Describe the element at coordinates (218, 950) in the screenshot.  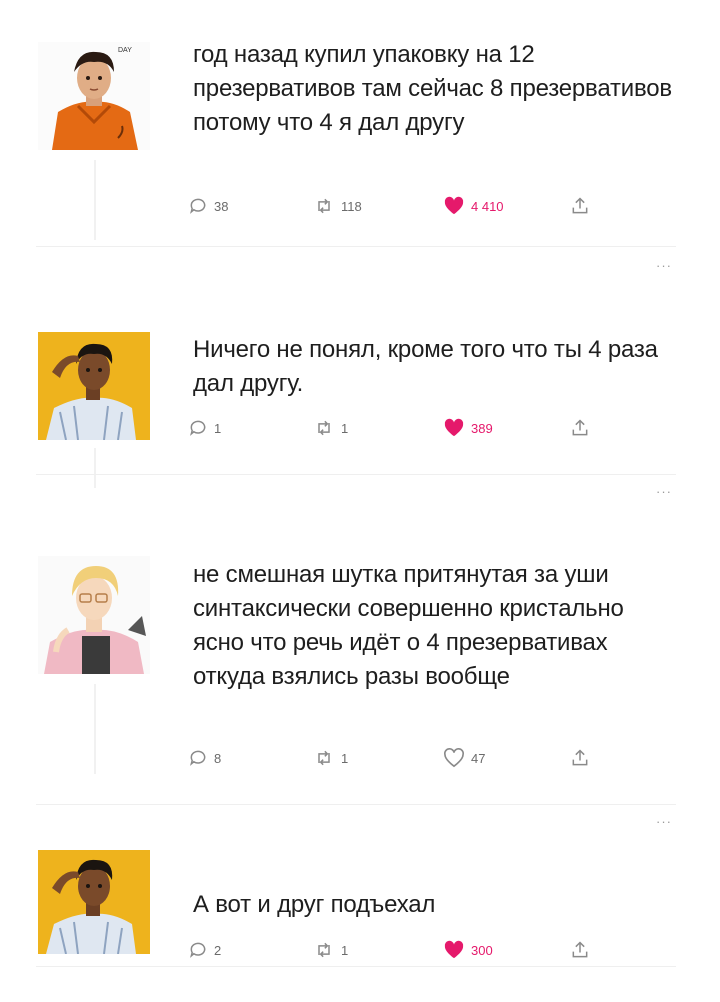
I see `reply-count: 2` at that location.